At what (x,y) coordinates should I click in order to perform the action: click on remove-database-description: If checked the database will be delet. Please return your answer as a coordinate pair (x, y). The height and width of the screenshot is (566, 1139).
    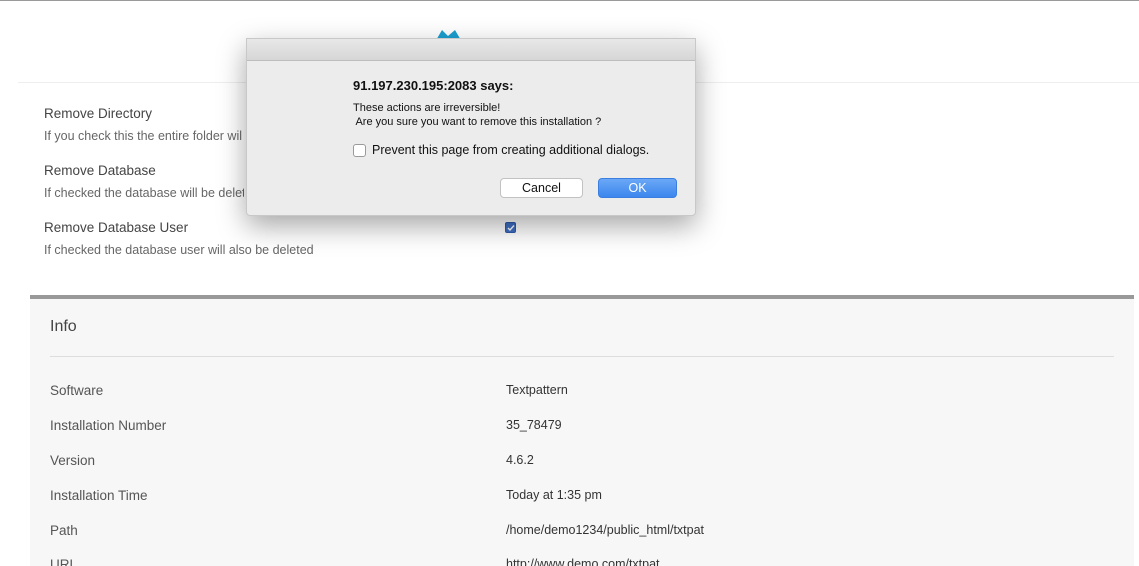
    Looking at the image, I should click on (144, 193).